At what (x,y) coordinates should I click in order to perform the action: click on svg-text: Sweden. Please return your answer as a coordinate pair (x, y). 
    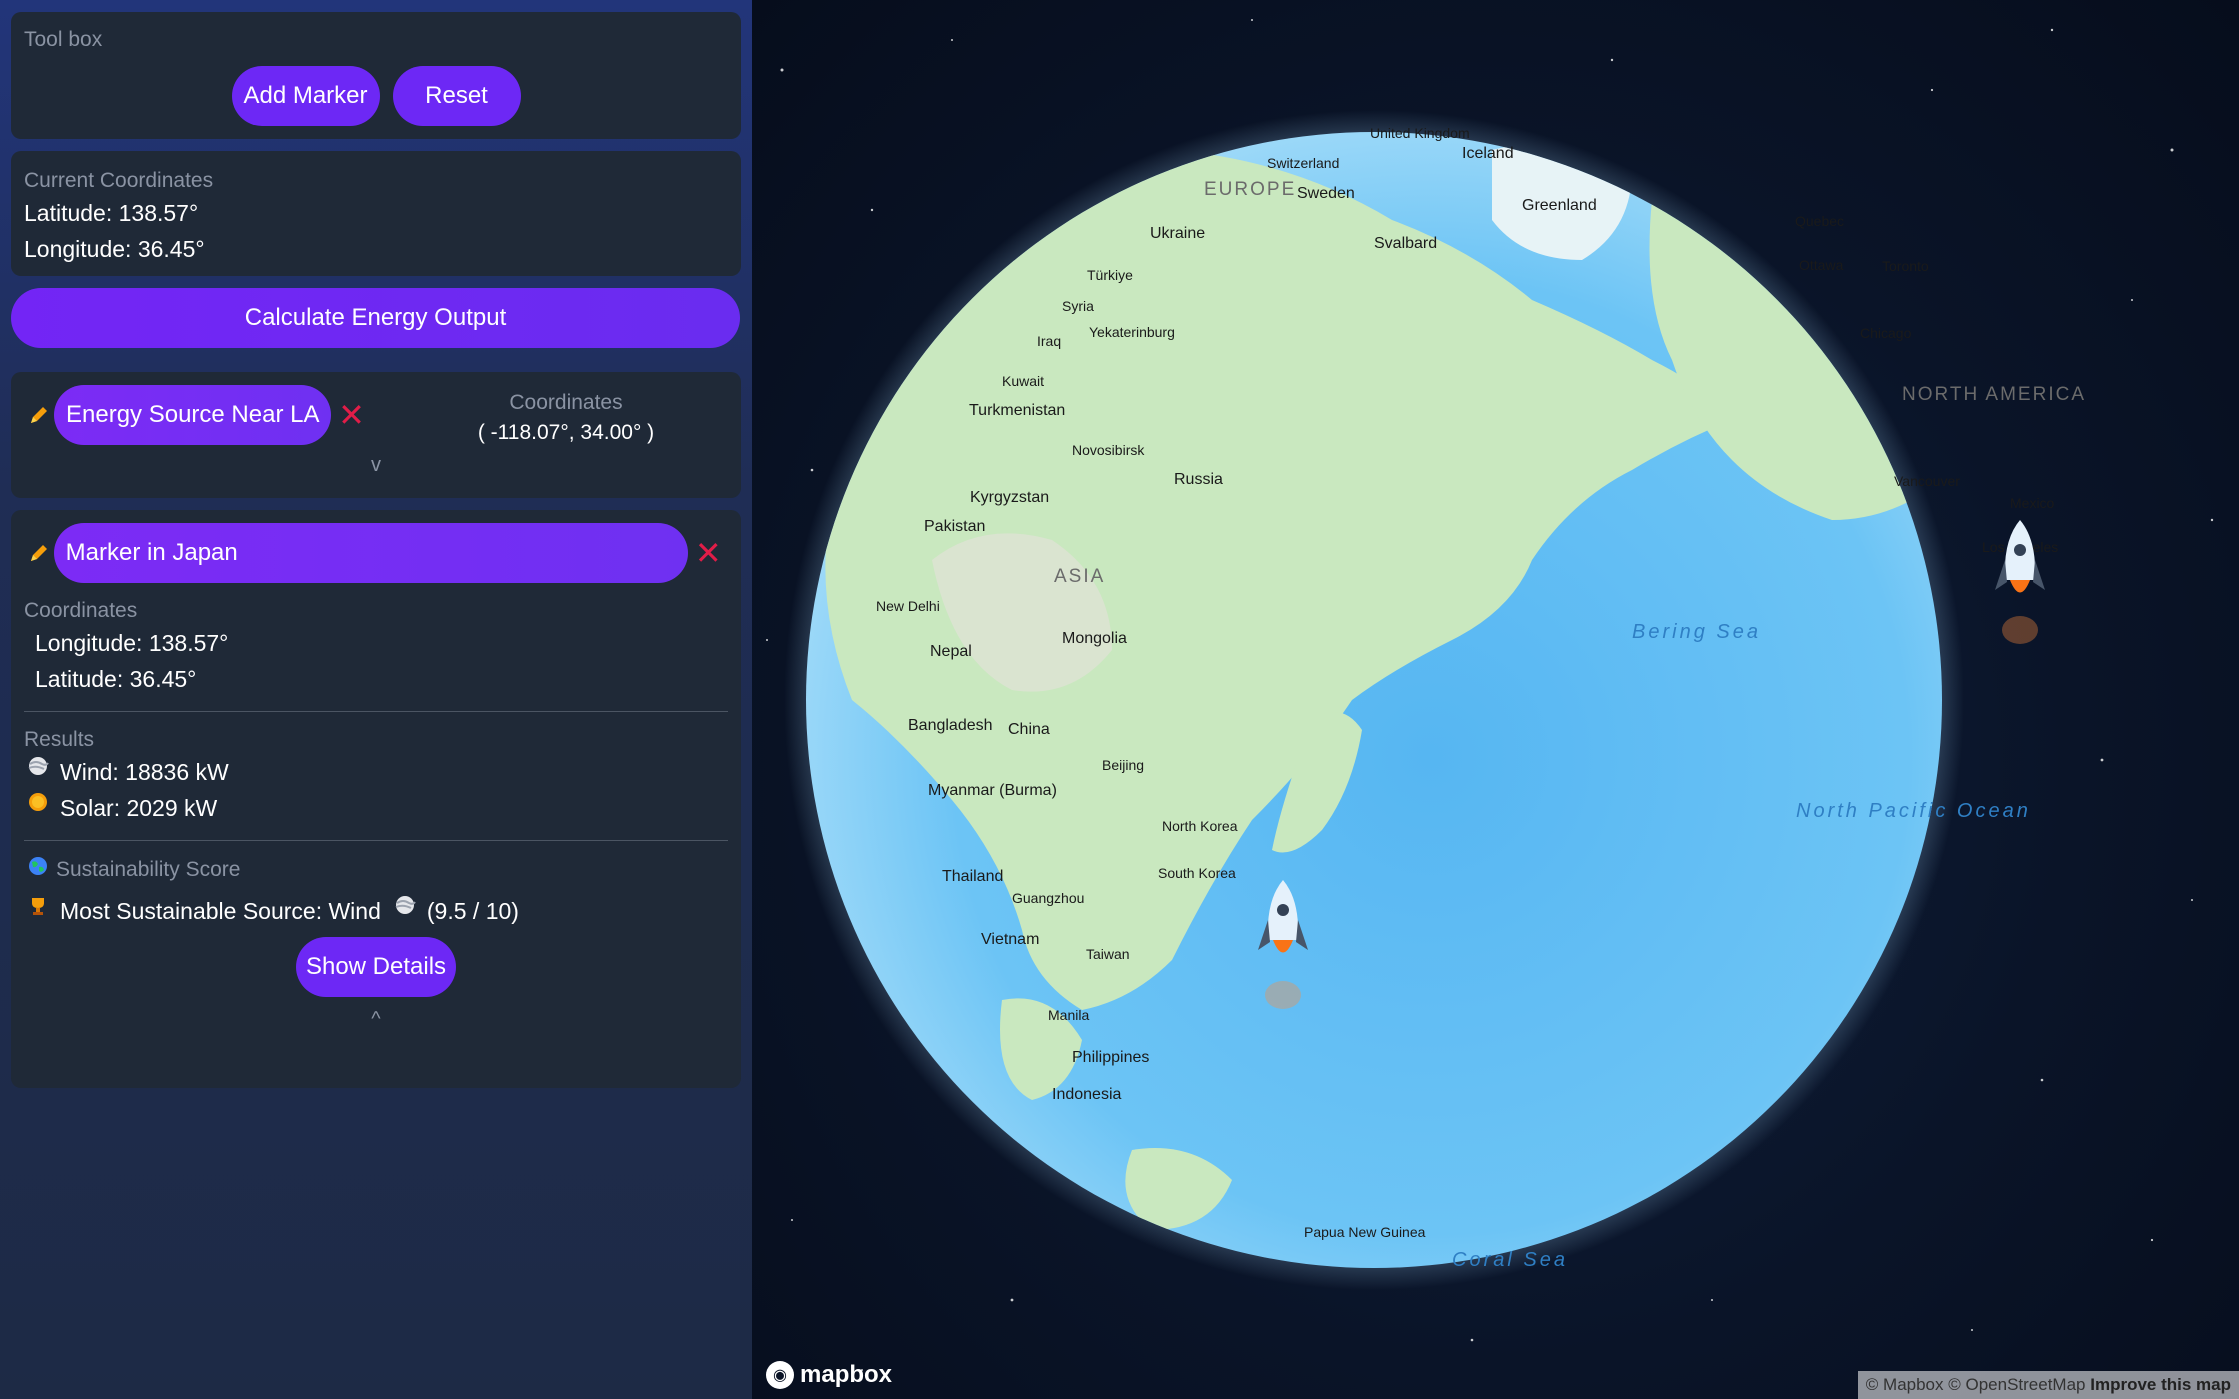
    Looking at the image, I should click on (1326, 193).